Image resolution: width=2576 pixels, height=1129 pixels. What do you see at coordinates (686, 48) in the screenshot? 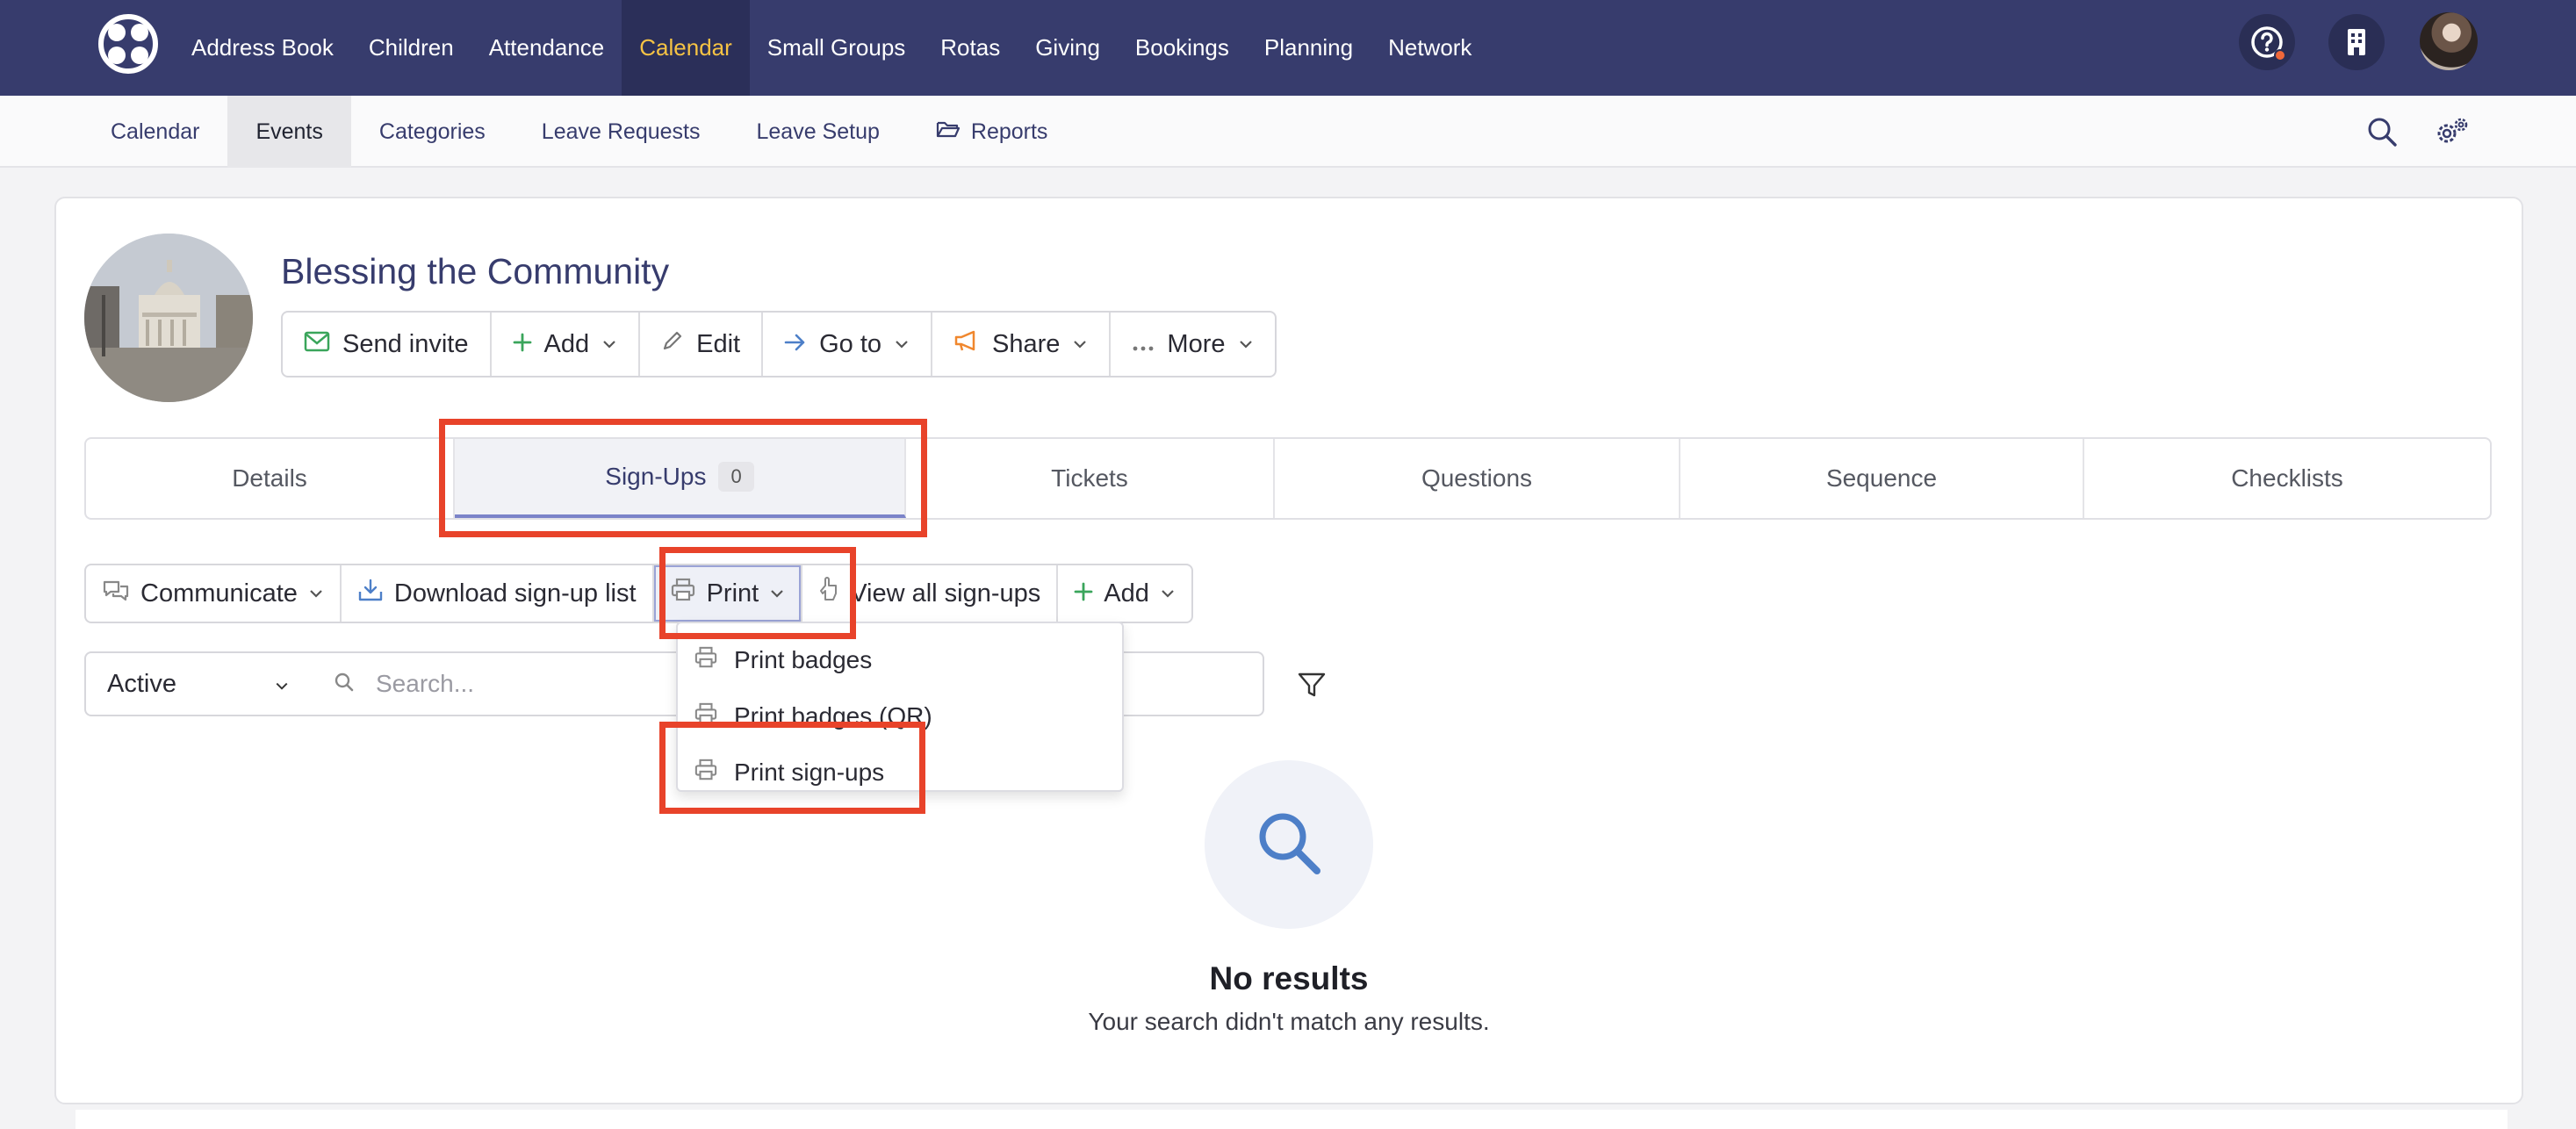
I see `top-nav-calendar: Calendar` at bounding box center [686, 48].